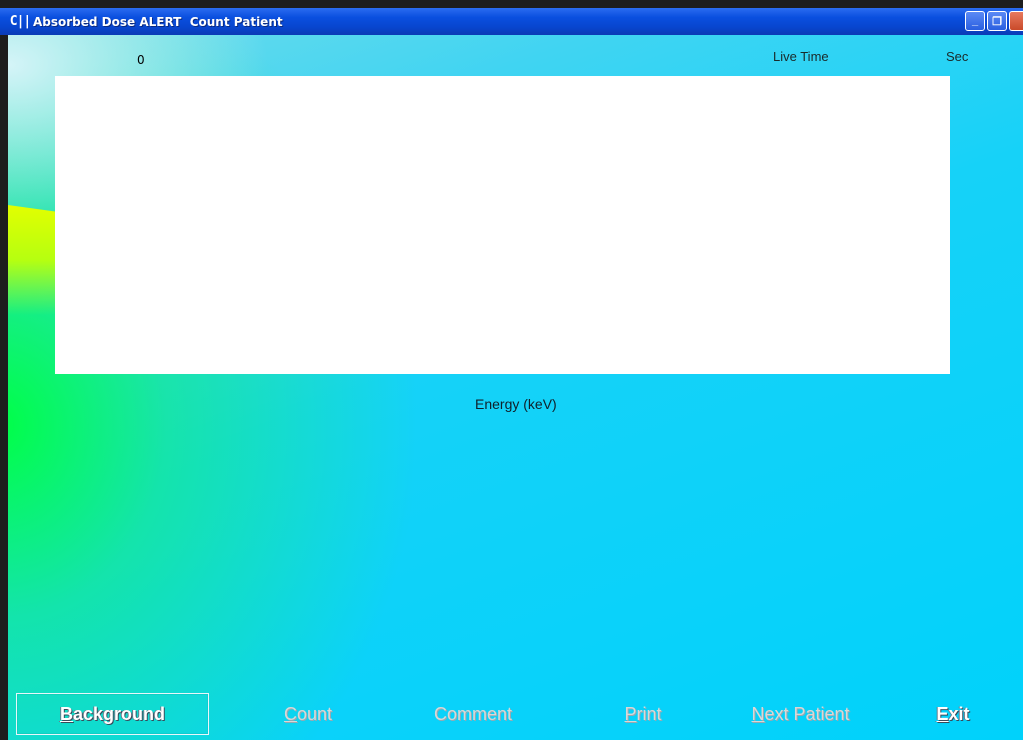  Describe the element at coordinates (957, 56) in the screenshot. I see `seconds-label: Sec` at that location.